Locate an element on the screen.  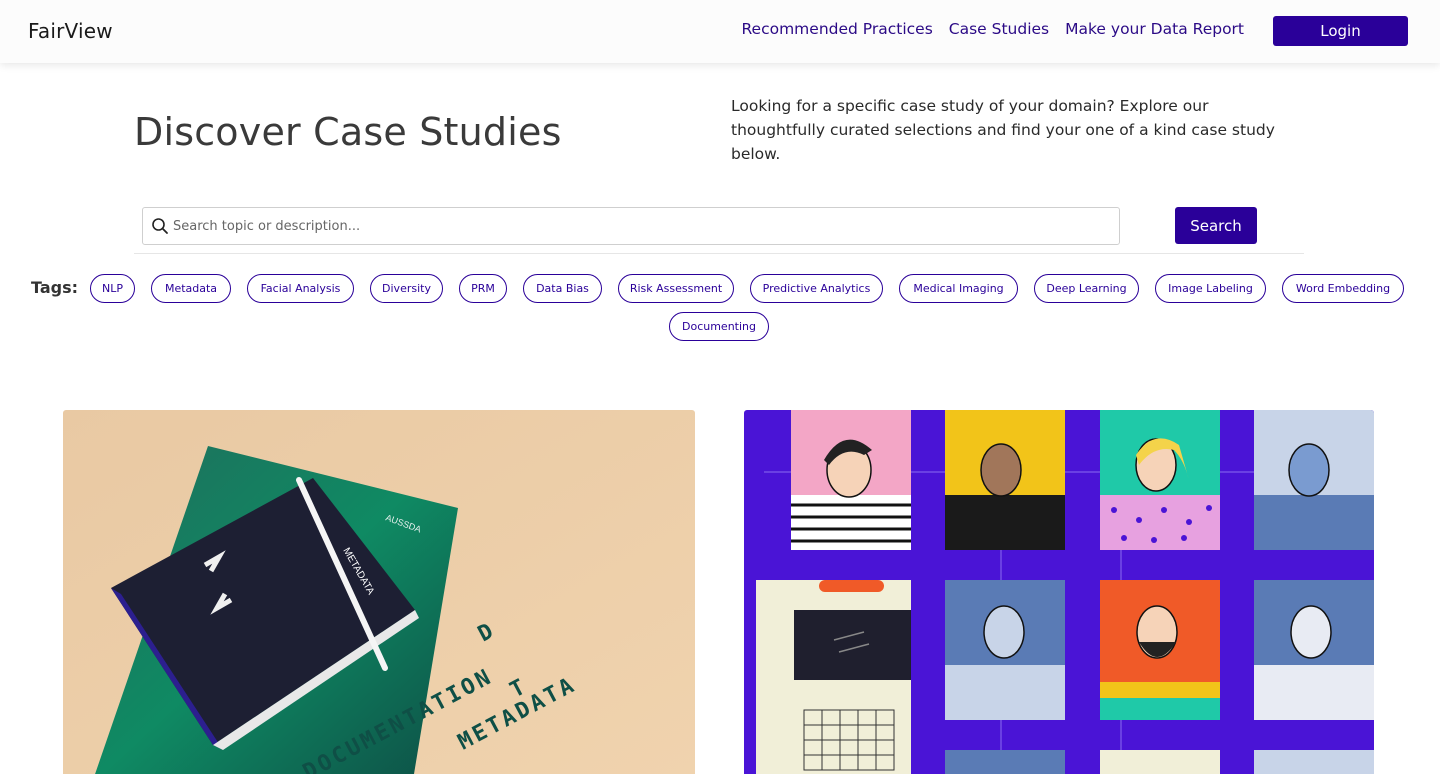
search-icon is located at coordinates (160, 226).